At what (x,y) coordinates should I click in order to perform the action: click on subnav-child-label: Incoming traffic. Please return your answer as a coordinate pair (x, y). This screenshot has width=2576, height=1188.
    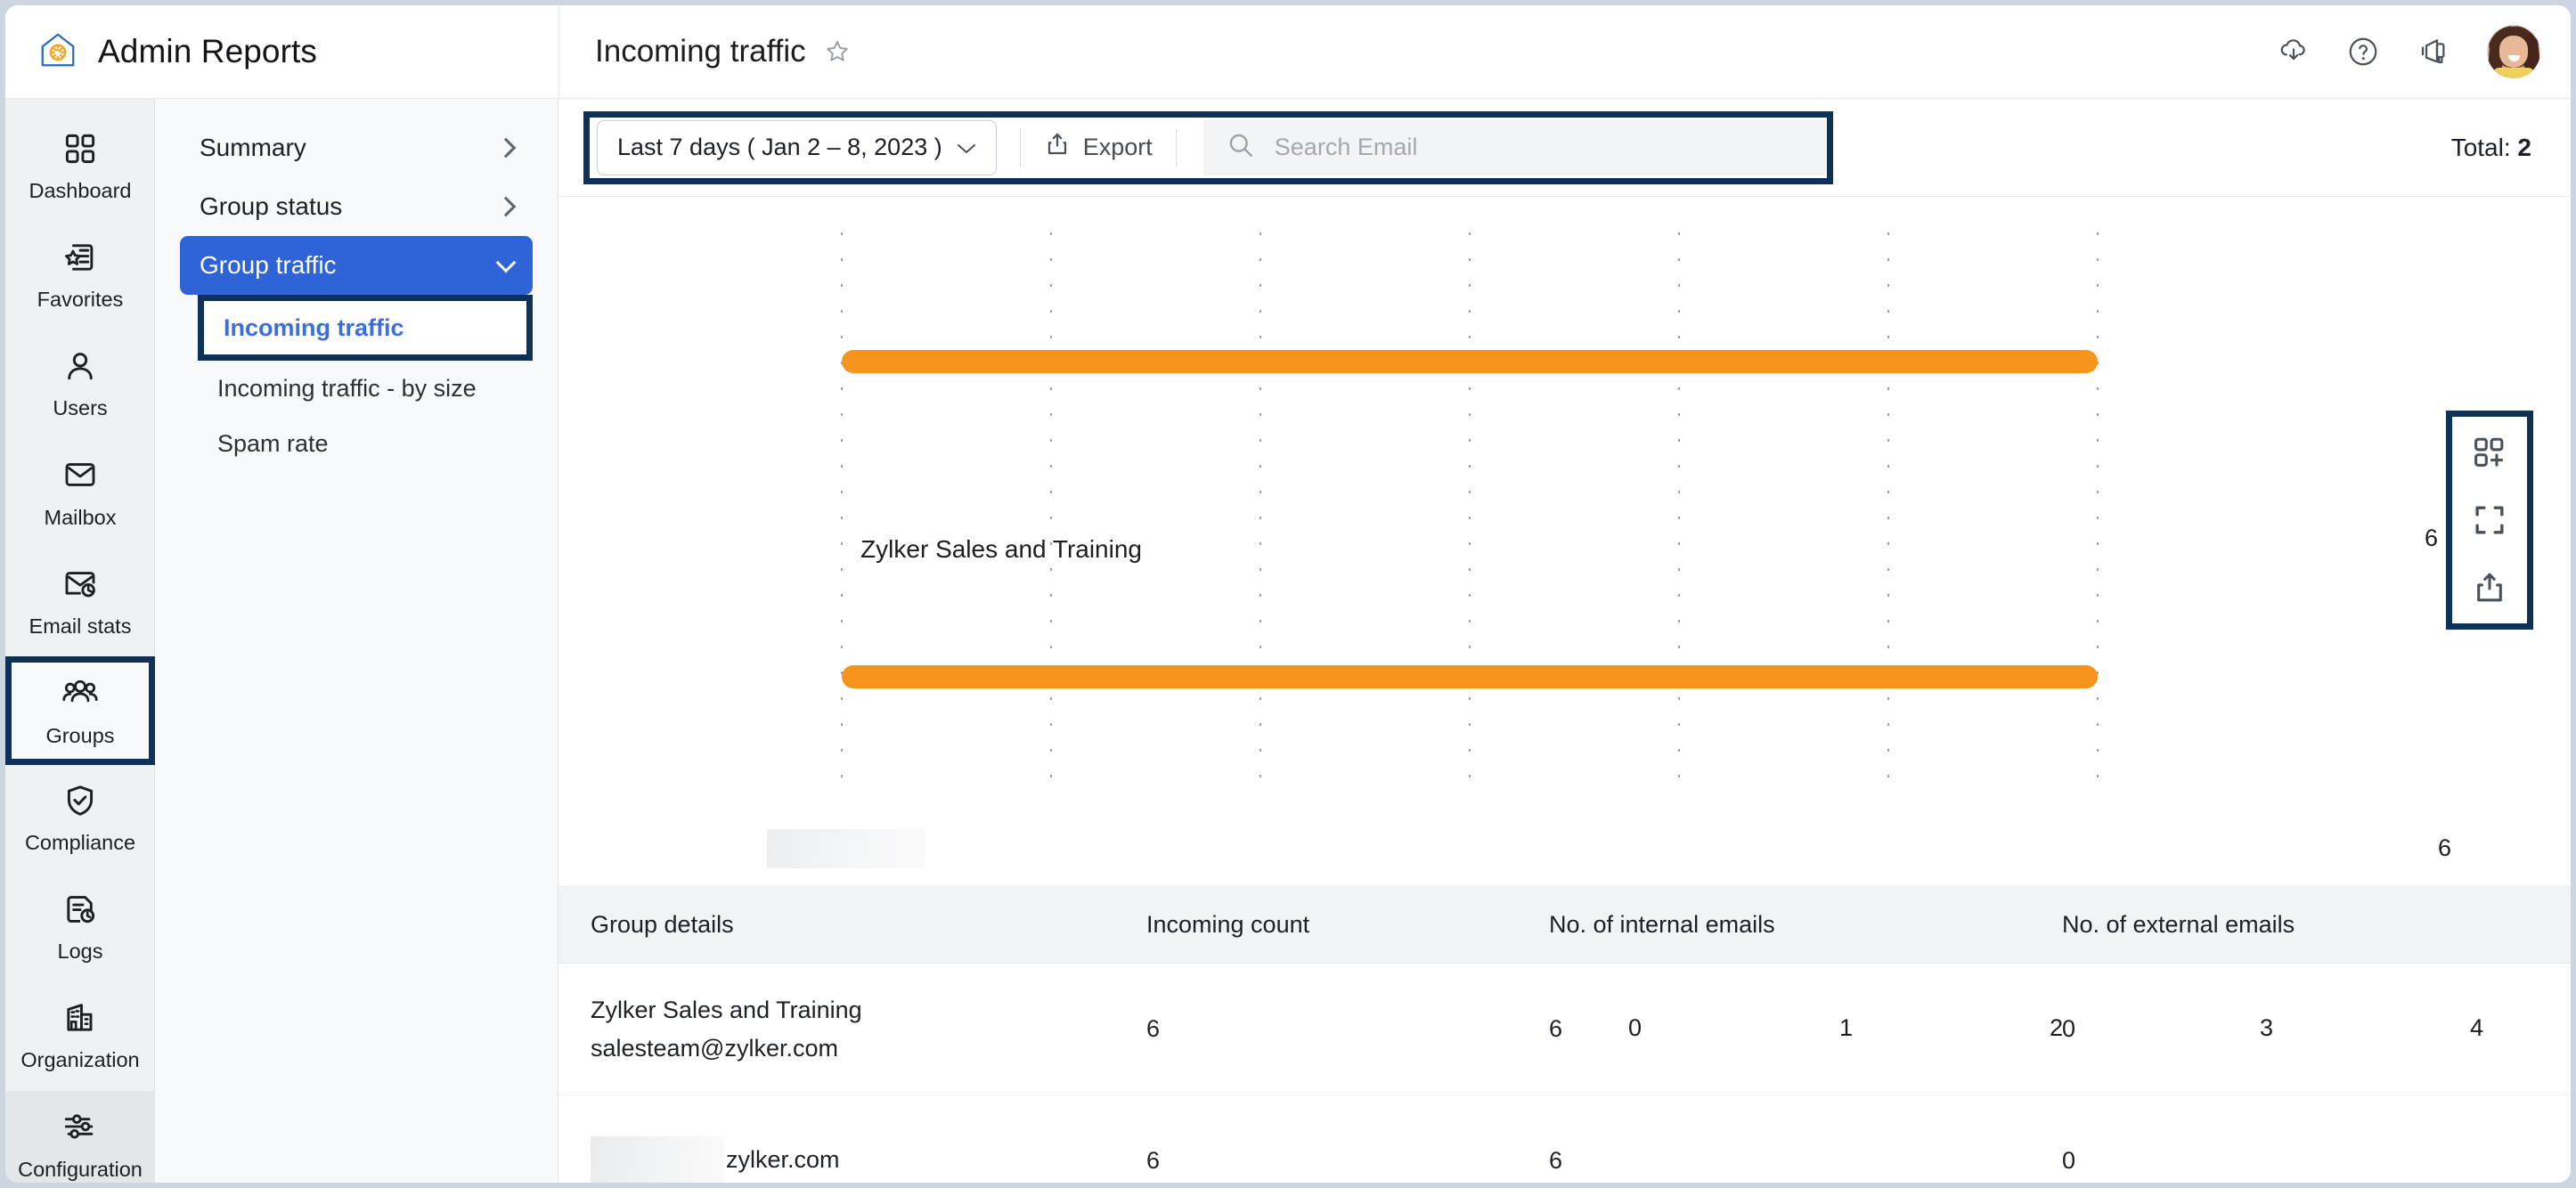
    Looking at the image, I should click on (314, 327).